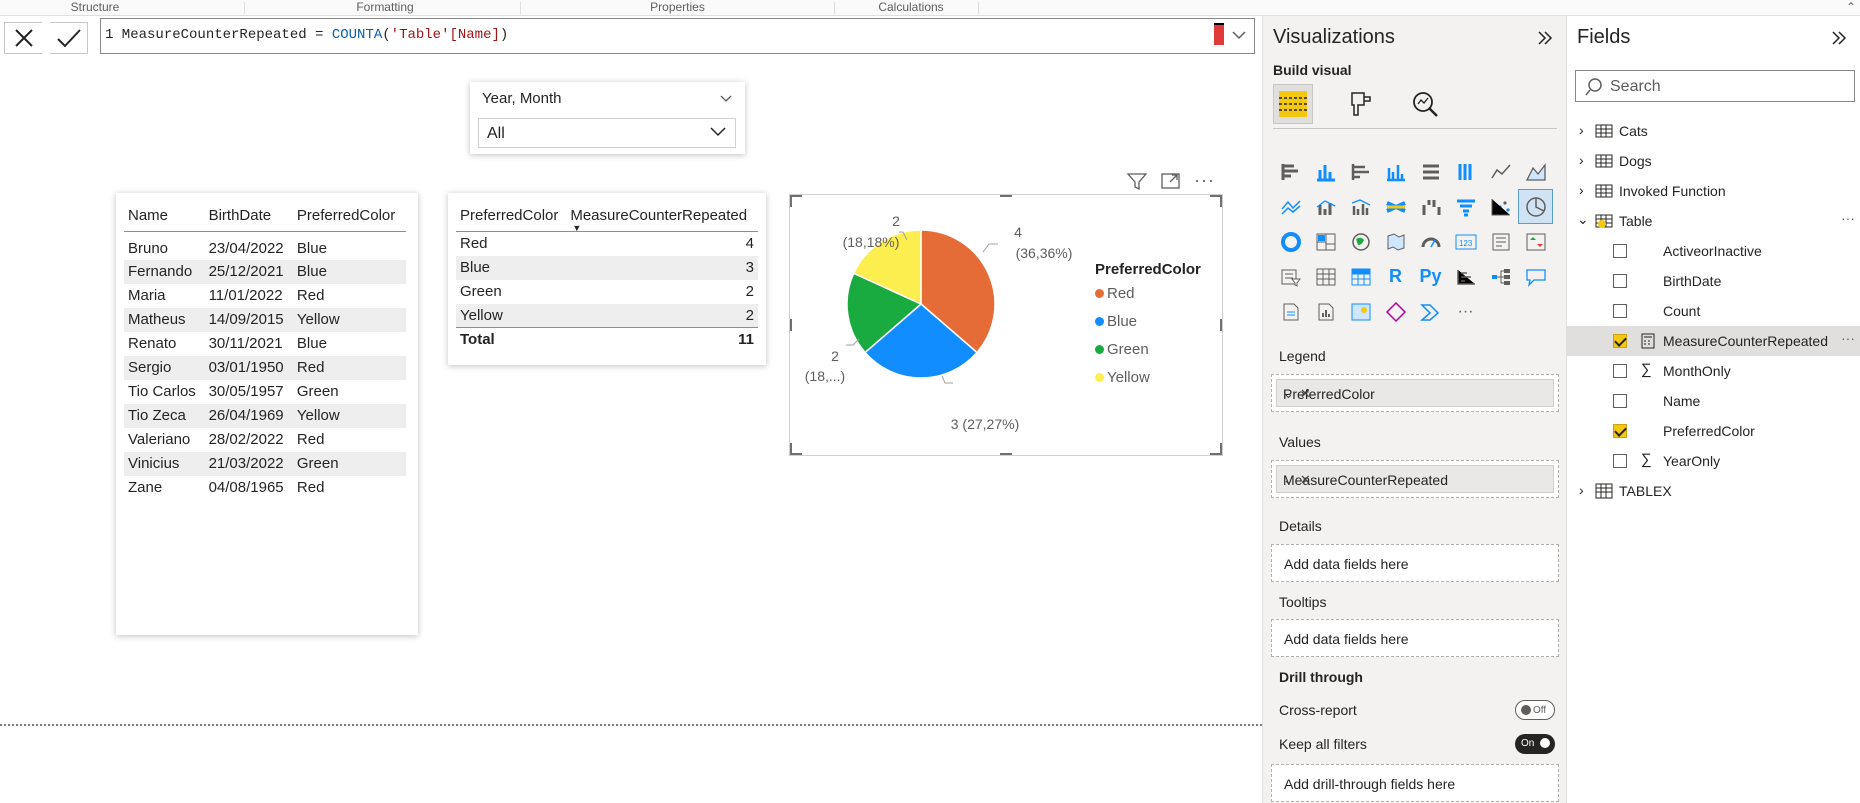 The width and height of the screenshot is (1860, 803). I want to click on cancel-formula-button, so click(23, 38).